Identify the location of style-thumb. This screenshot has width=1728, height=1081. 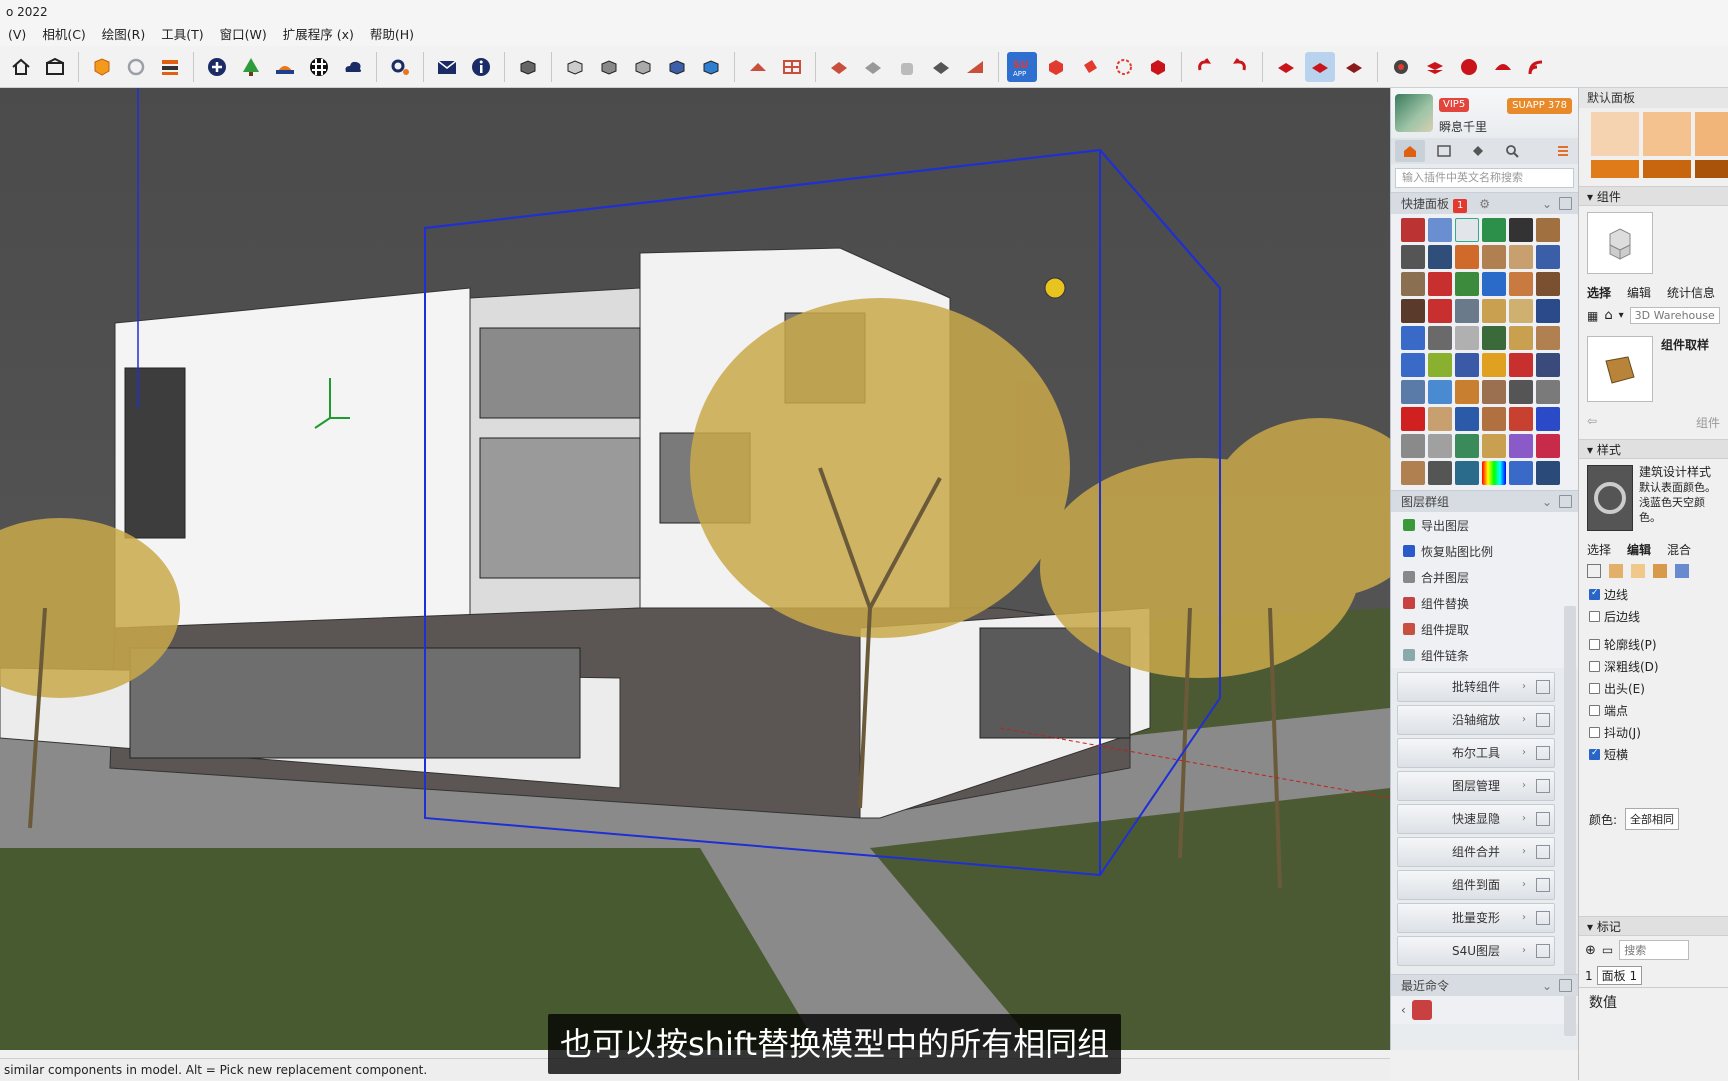
(1610, 498).